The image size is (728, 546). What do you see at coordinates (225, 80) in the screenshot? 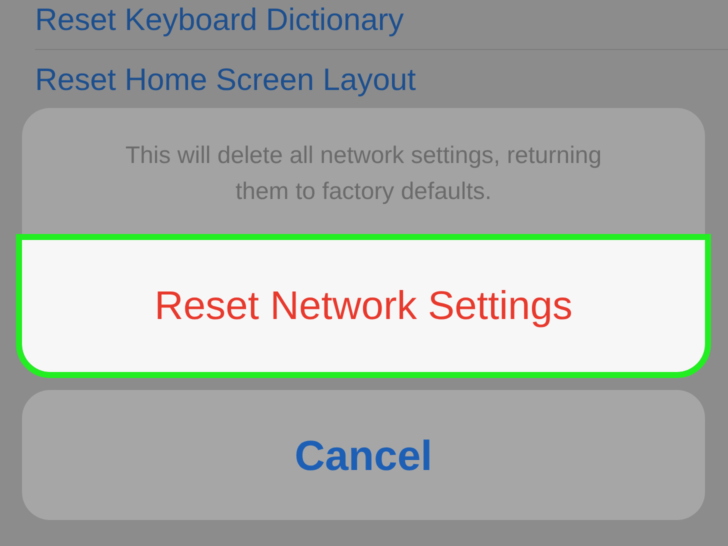
I see `list-item: Reset Home Screen Layout` at bounding box center [225, 80].